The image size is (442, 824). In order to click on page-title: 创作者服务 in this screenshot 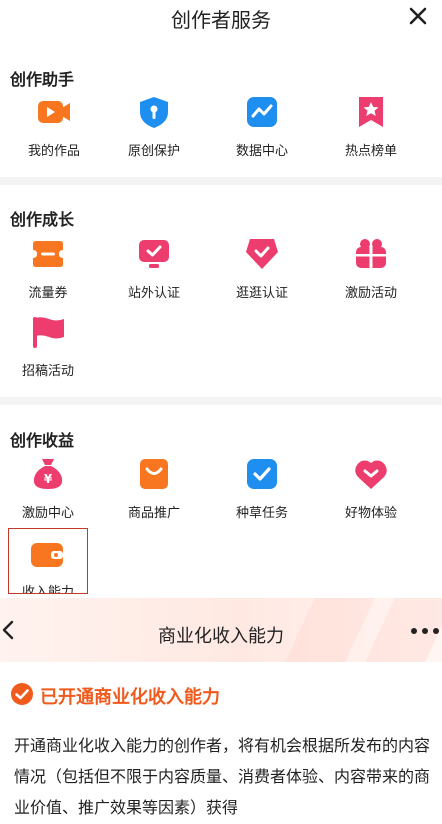, I will do `click(221, 20)`.